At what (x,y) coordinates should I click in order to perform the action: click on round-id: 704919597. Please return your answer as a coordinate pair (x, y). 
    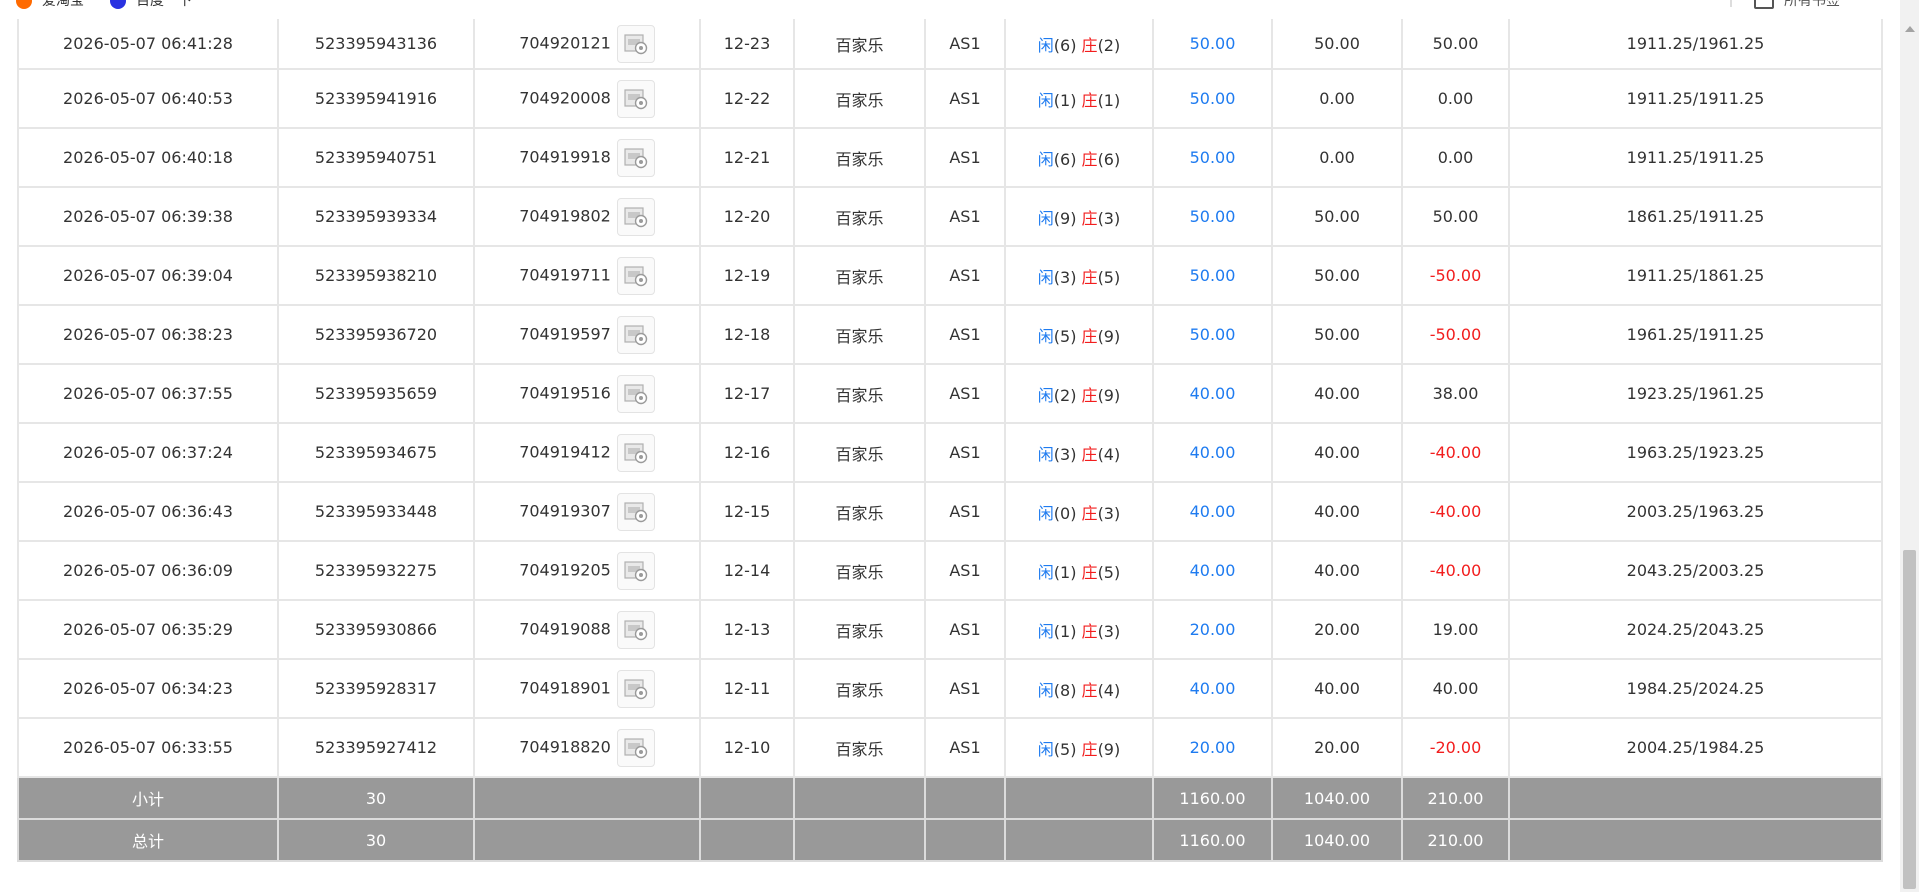
    Looking at the image, I should click on (565, 333).